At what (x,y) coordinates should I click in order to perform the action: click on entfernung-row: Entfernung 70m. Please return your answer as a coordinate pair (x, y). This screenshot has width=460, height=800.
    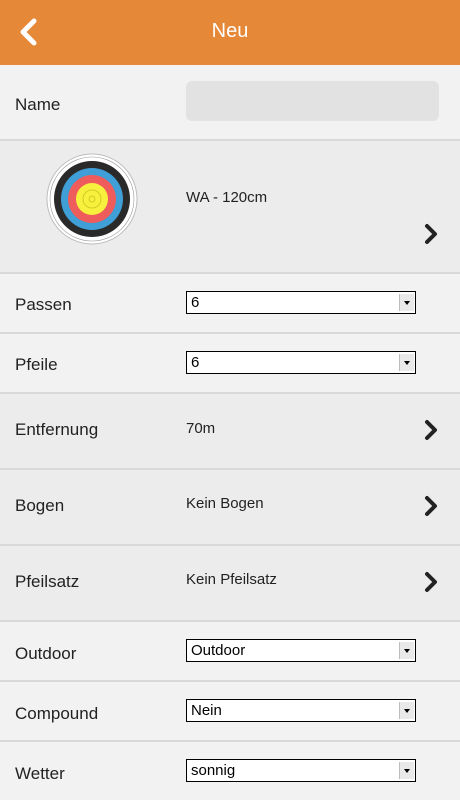
    Looking at the image, I should click on (230, 432).